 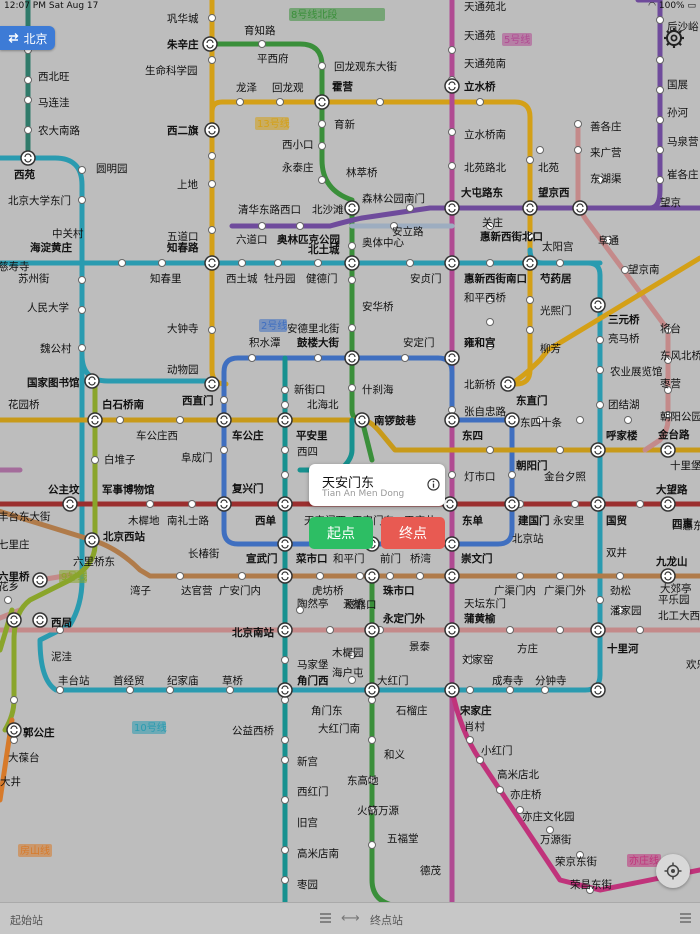 What do you see at coordinates (166, 278) in the screenshot?
I see `station-label: 知春里` at bounding box center [166, 278].